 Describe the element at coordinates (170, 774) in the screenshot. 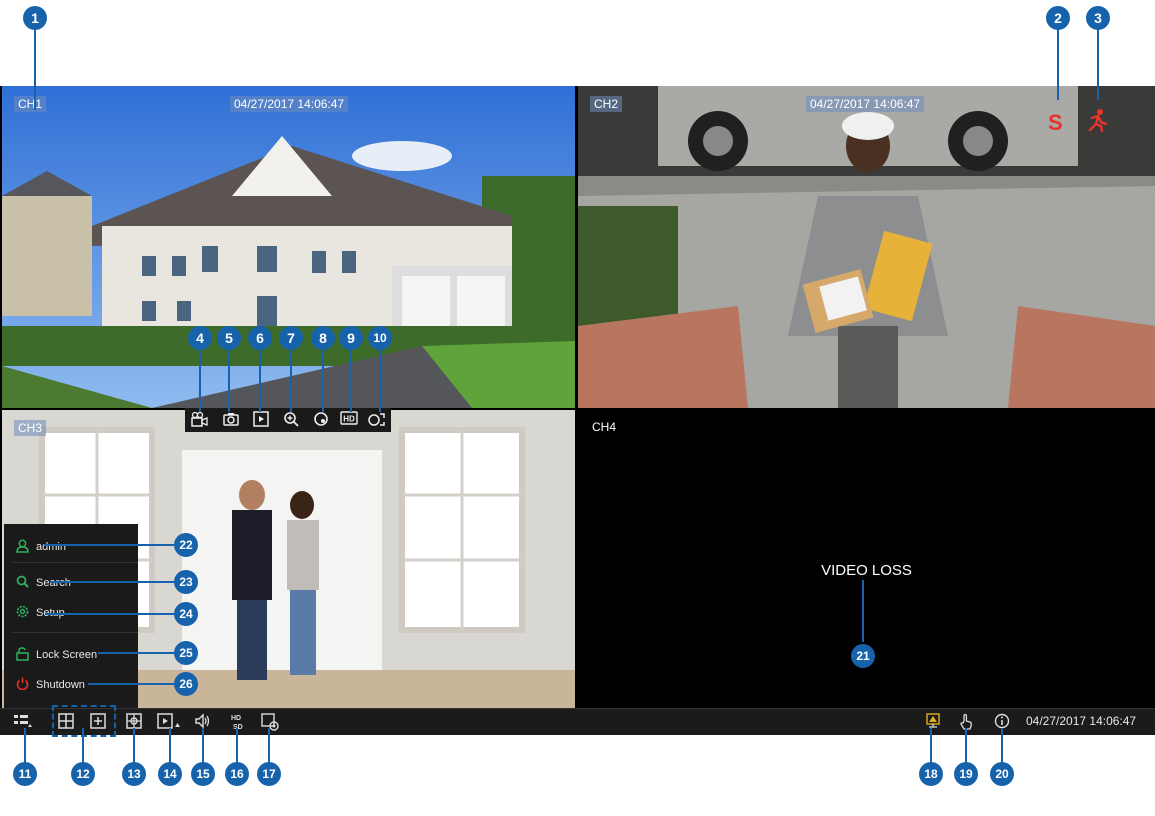

I see `callout-14: 14` at that location.